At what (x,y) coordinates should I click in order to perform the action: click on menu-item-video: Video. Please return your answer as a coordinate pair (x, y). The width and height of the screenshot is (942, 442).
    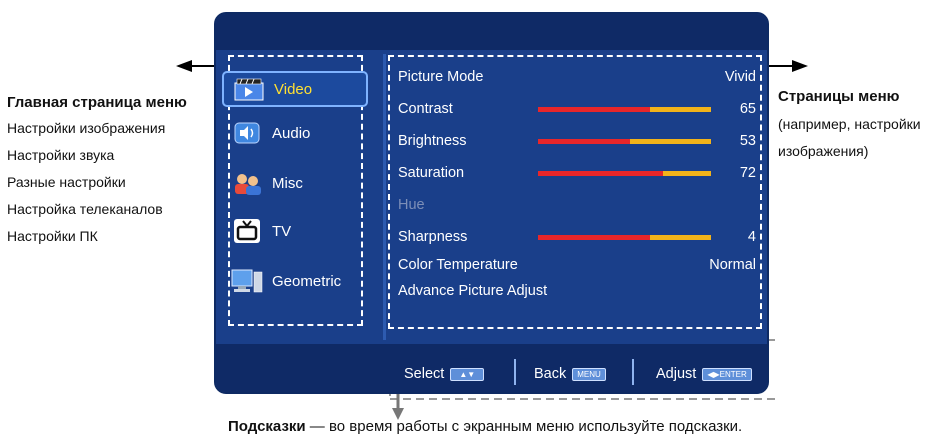
    Looking at the image, I should click on (295, 89).